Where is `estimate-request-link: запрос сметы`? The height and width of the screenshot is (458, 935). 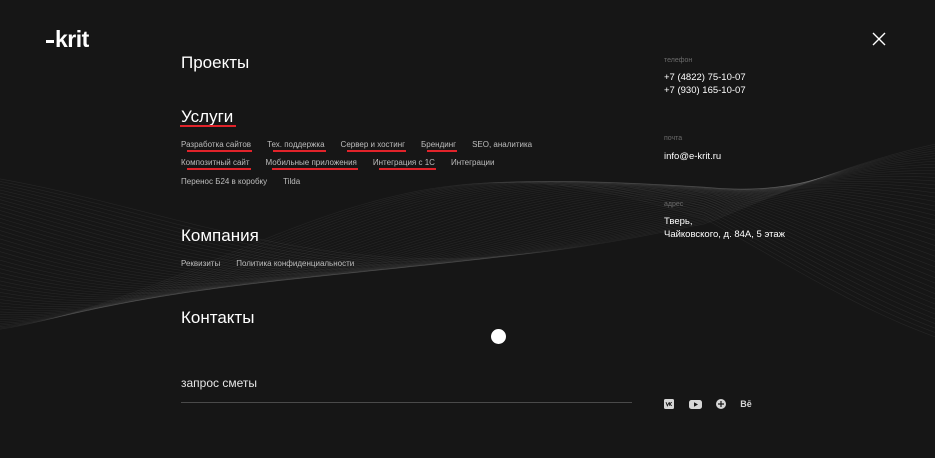 estimate-request-link: запрос сметы is located at coordinates (219, 383).